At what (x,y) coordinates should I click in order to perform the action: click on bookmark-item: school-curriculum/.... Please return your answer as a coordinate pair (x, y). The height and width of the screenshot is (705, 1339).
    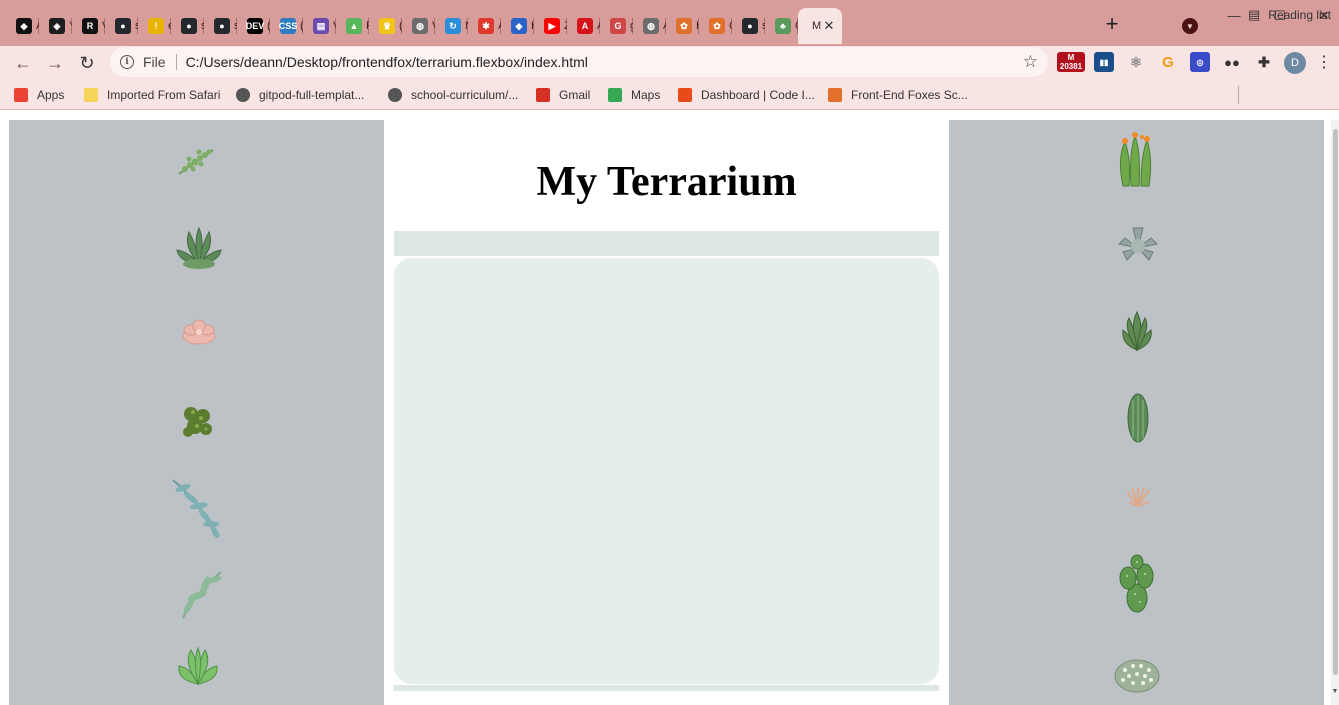
    Looking at the image, I should click on (453, 95).